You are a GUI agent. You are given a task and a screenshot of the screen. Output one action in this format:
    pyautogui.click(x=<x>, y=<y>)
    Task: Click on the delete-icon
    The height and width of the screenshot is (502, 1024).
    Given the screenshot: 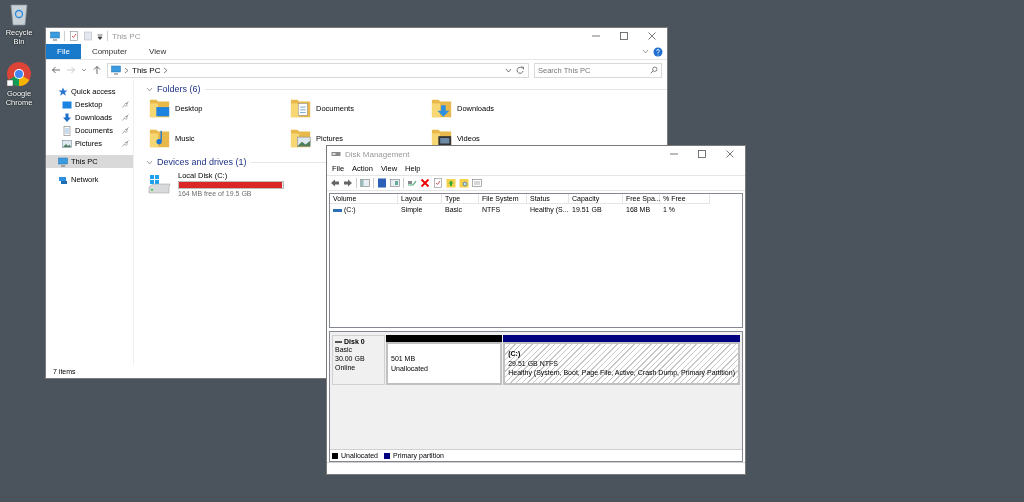 What is the action you would take?
    pyautogui.click(x=425, y=183)
    